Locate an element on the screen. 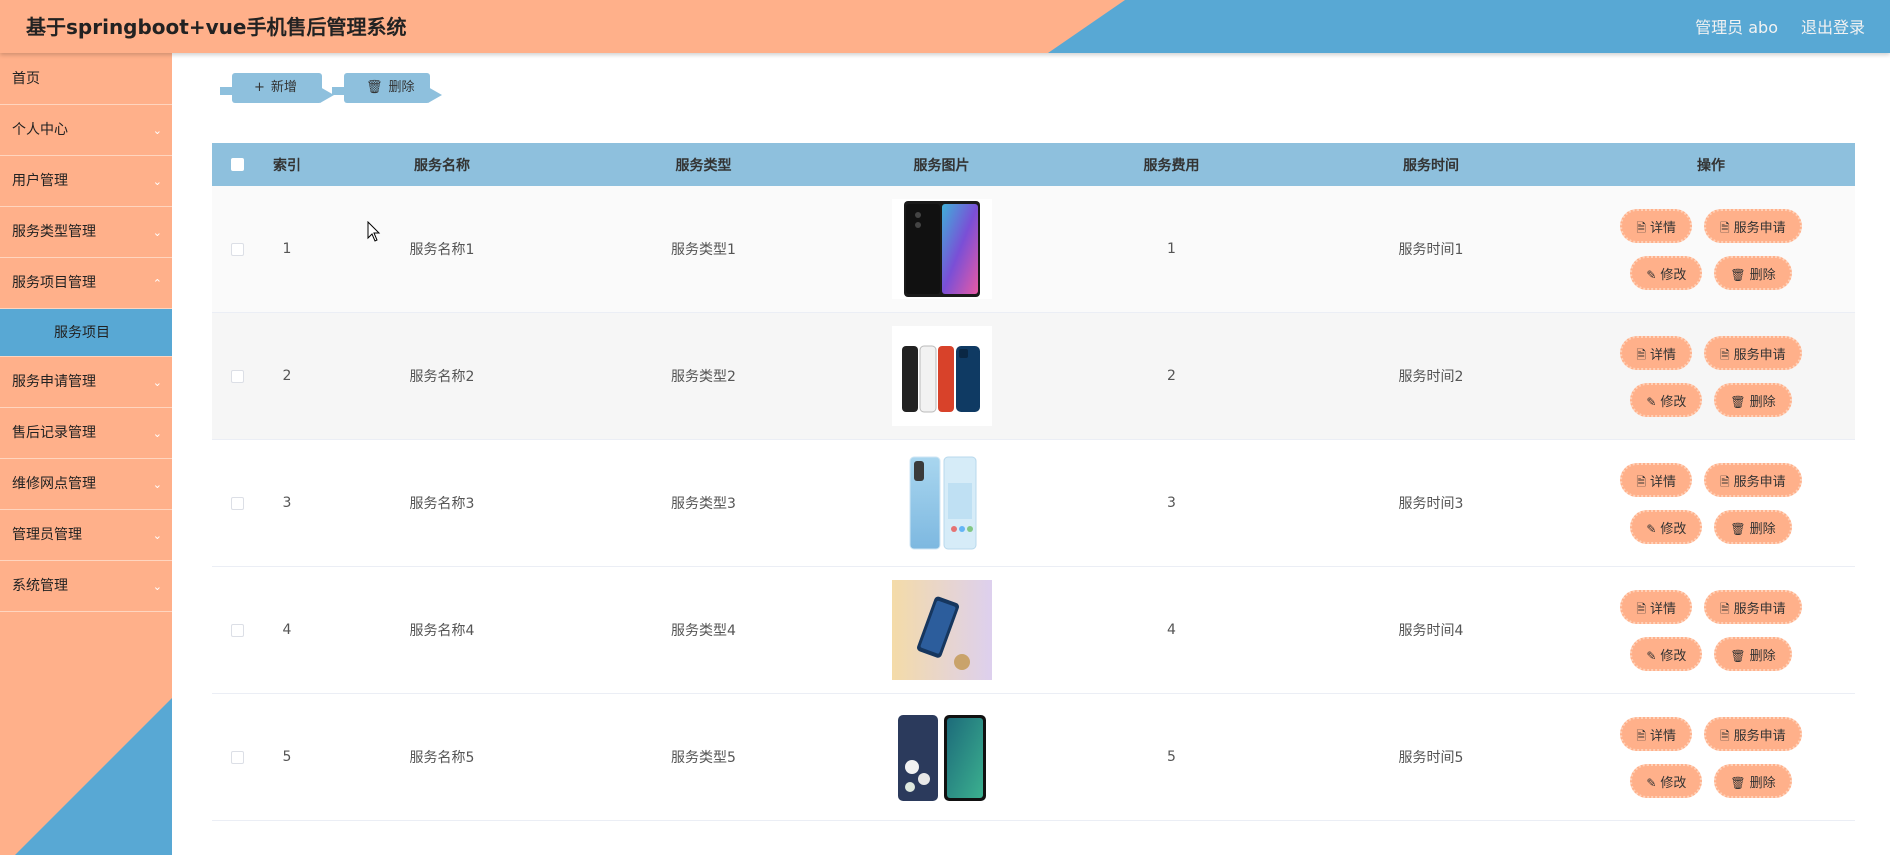 Image resolution: width=1890 pixels, height=855 pixels. trash-icon: 🗑 is located at coordinates (1738, 401).